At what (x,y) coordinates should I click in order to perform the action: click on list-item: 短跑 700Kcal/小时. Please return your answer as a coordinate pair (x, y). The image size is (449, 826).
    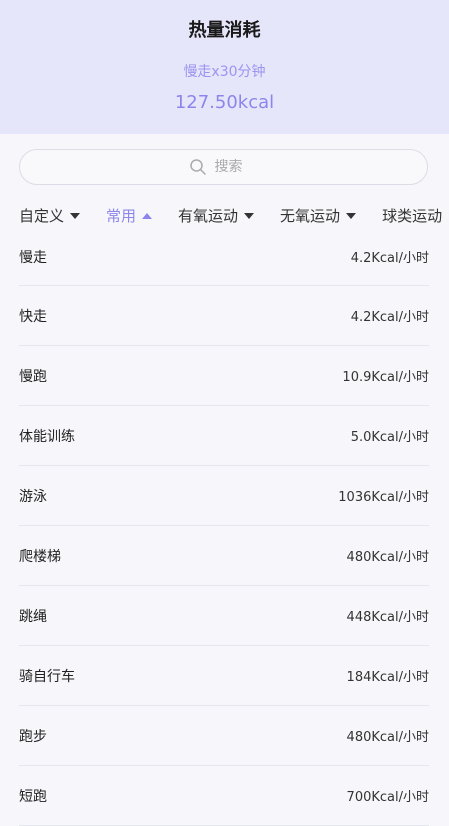
    Looking at the image, I should click on (224, 796).